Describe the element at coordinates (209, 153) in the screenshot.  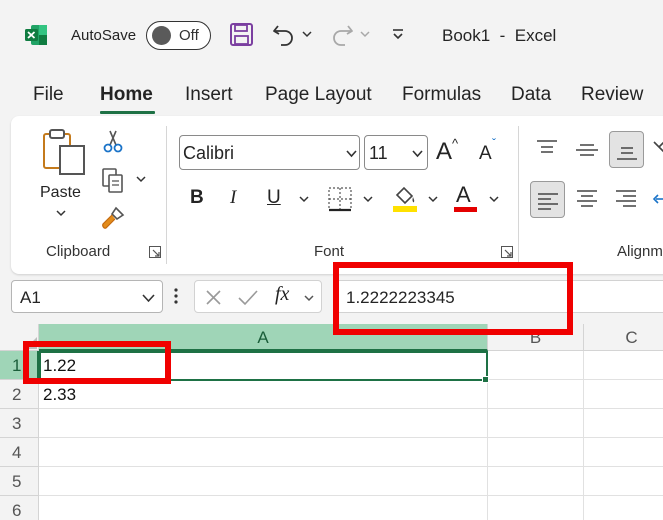
I see `font-name-value: Calibri` at that location.